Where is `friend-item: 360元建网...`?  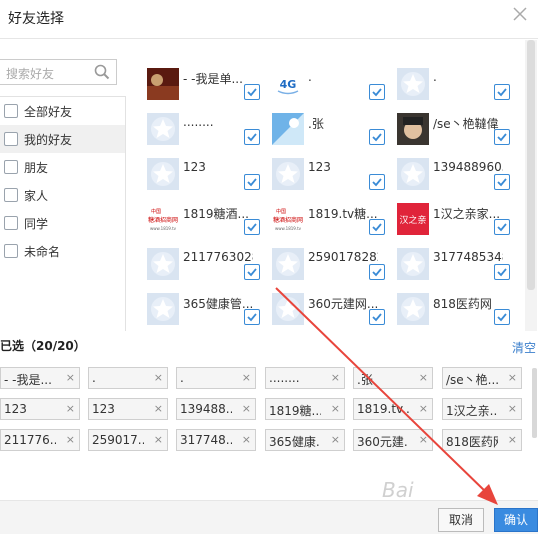
friend-item: 360元建网... is located at coordinates (332, 312).